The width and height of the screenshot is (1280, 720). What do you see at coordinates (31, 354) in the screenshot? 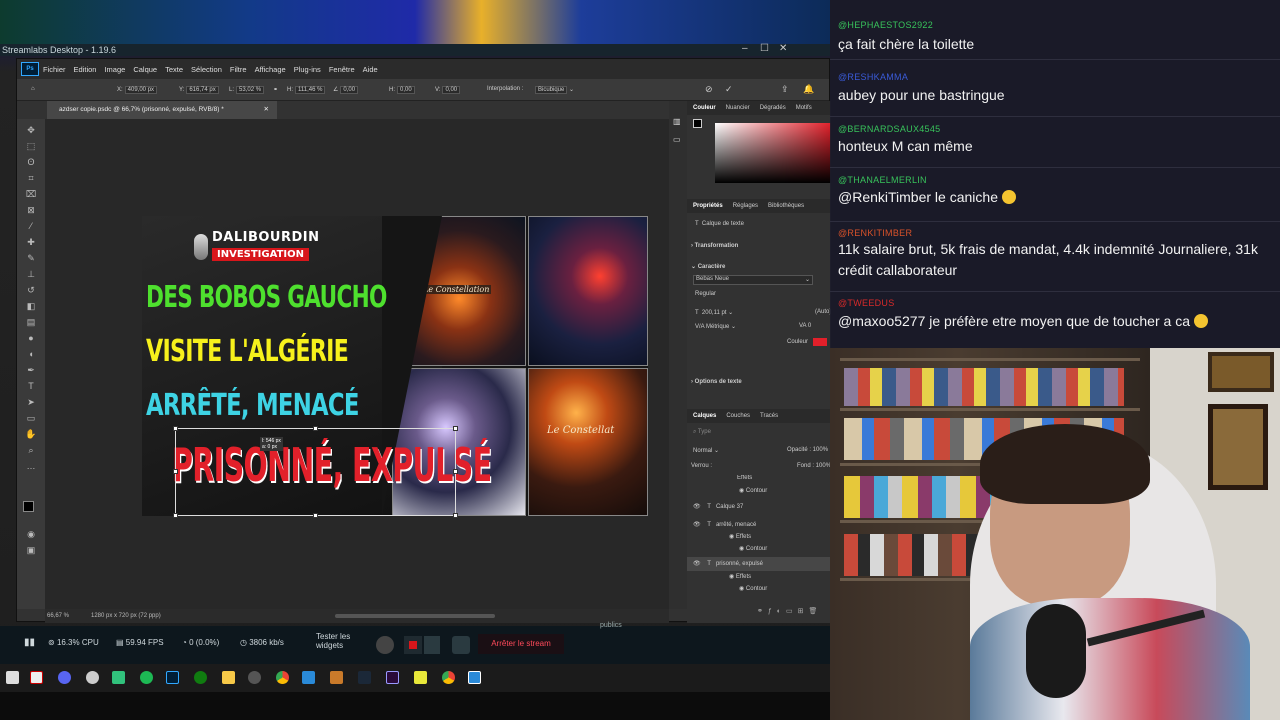
I see `dodge-tool-icon: ◖` at bounding box center [31, 354].